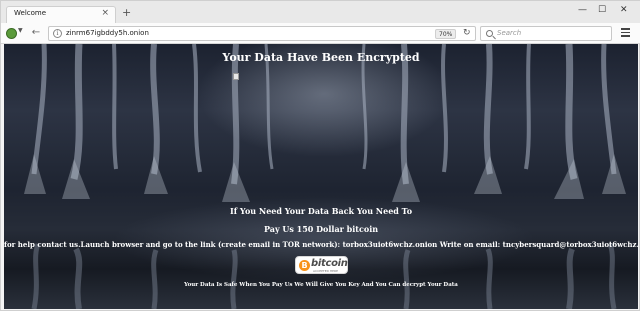  What do you see at coordinates (329, 263) in the screenshot?
I see `bitcoin-wordmark: bitcoin` at bounding box center [329, 263].